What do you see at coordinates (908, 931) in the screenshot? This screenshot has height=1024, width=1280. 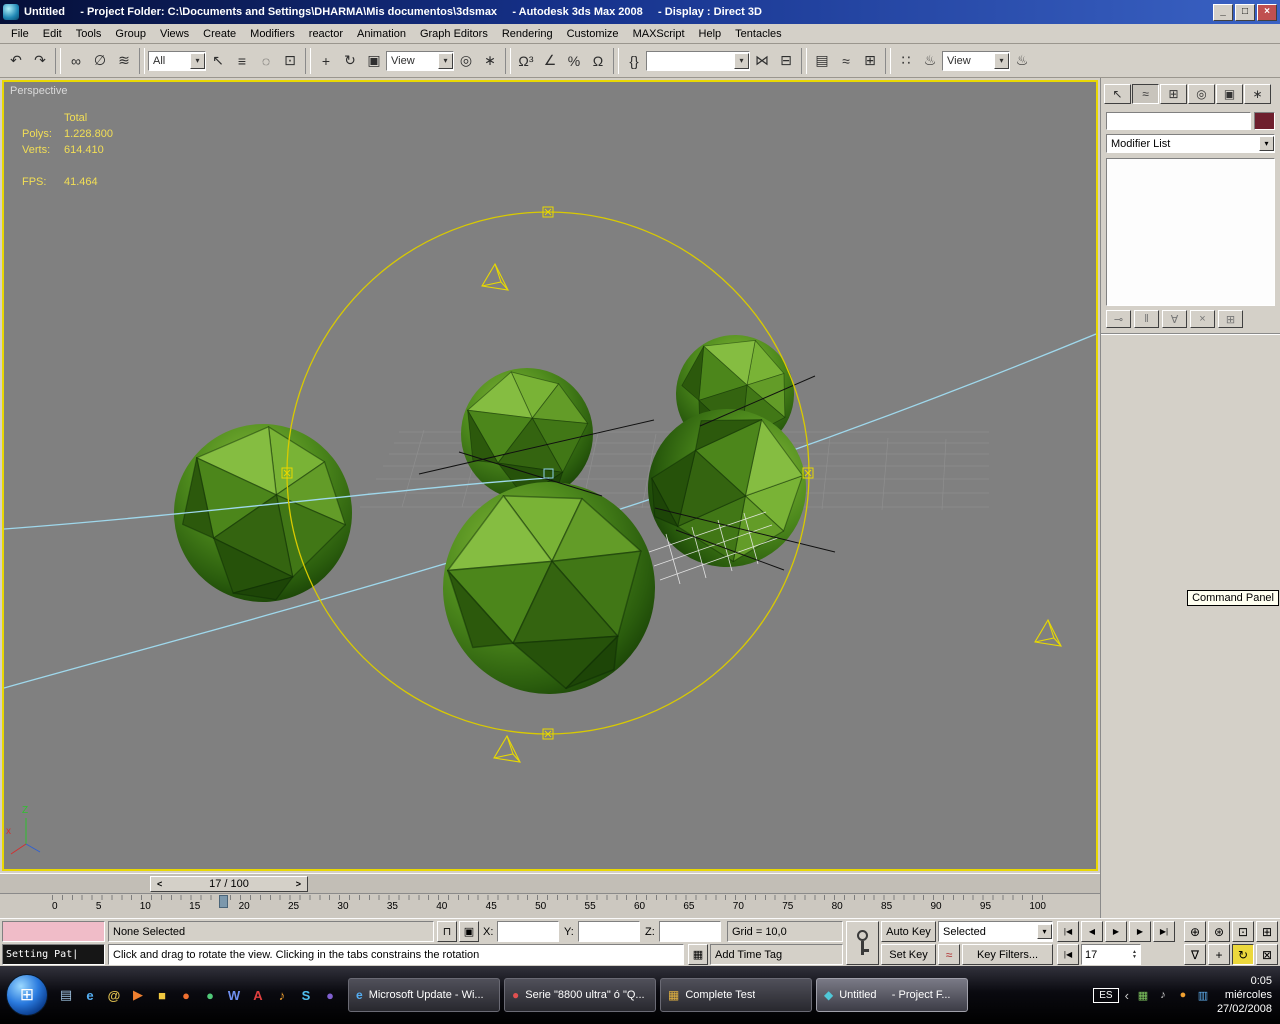 I see `auto-key-button: Auto Key` at bounding box center [908, 931].